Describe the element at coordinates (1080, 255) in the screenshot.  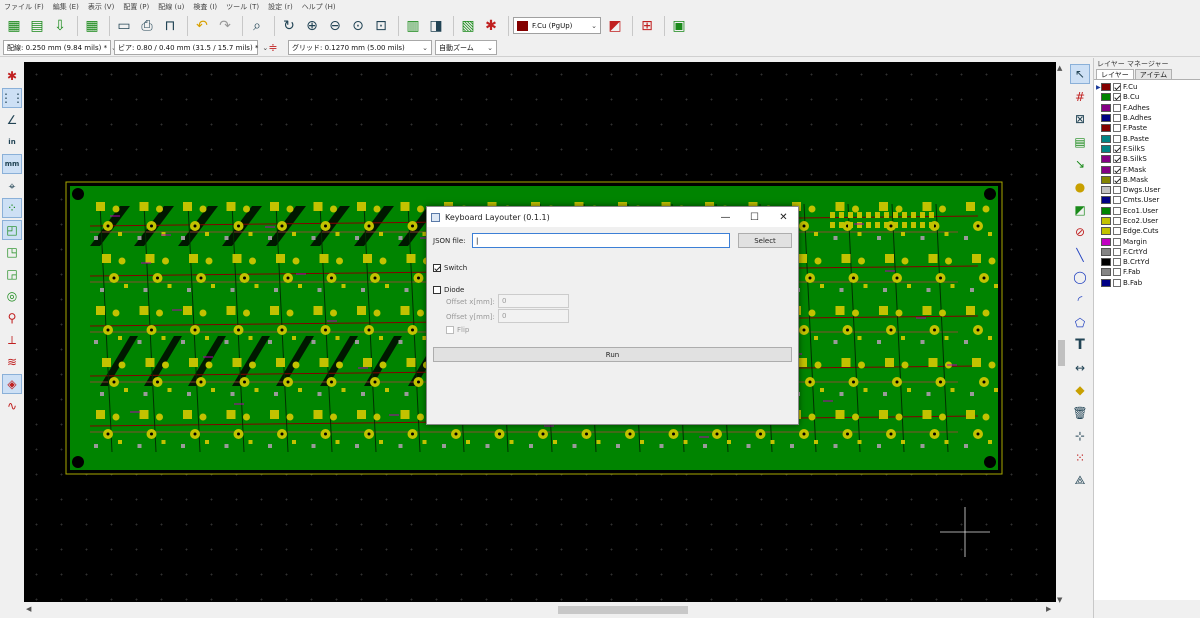
I see `add-line-icon: ╲` at that location.